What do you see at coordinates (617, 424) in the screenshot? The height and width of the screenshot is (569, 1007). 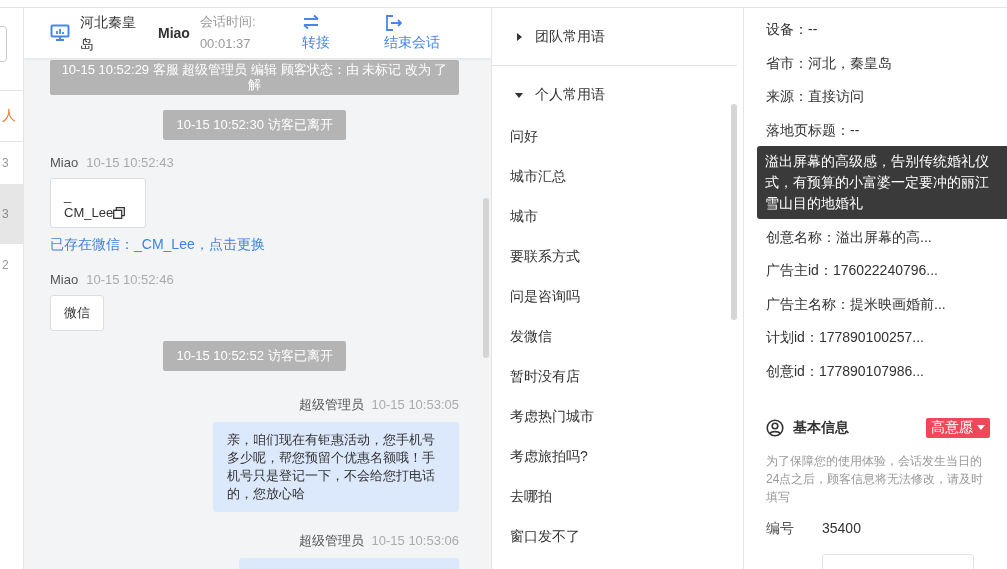 I see `phrase-item: 考虑热门城市` at bounding box center [617, 424].